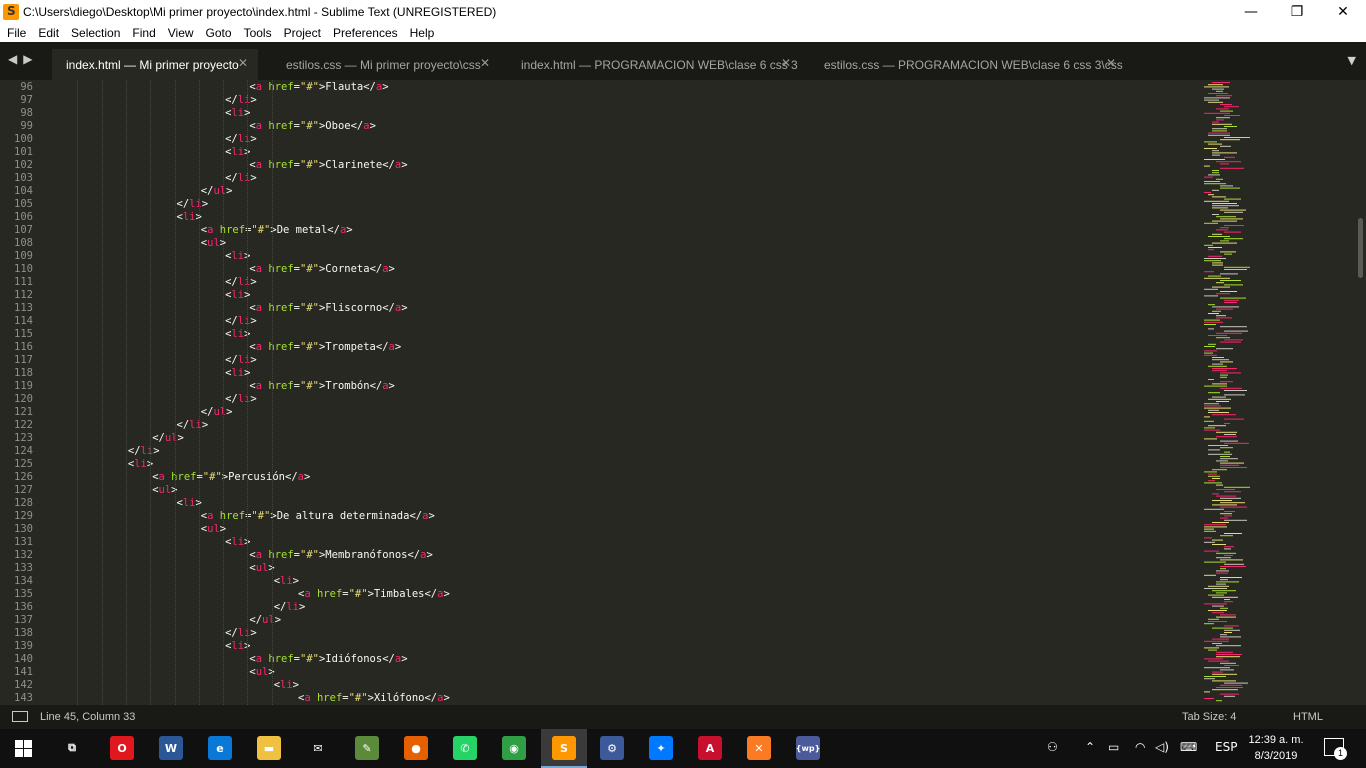 The image size is (1366, 768). Describe the element at coordinates (808, 748) in the screenshot. I see `bwp-icon: {wp}` at that location.